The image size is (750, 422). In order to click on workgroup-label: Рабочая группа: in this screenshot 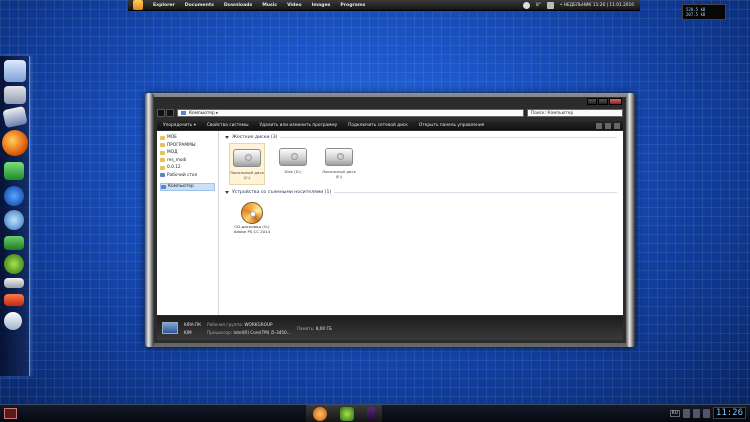, I will do `click(225, 324)`.